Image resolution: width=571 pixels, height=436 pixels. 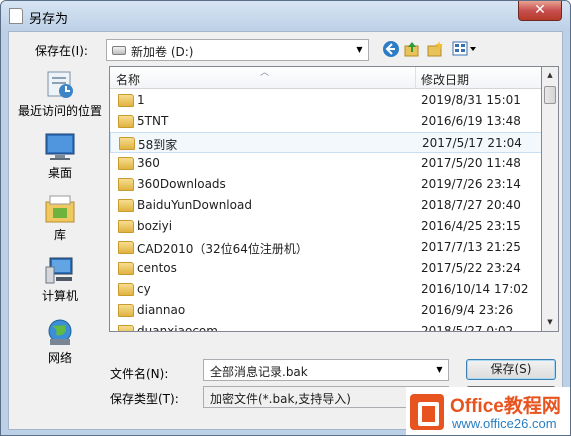 What do you see at coordinates (161, 310) in the screenshot?
I see `file-name: diannao` at bounding box center [161, 310].